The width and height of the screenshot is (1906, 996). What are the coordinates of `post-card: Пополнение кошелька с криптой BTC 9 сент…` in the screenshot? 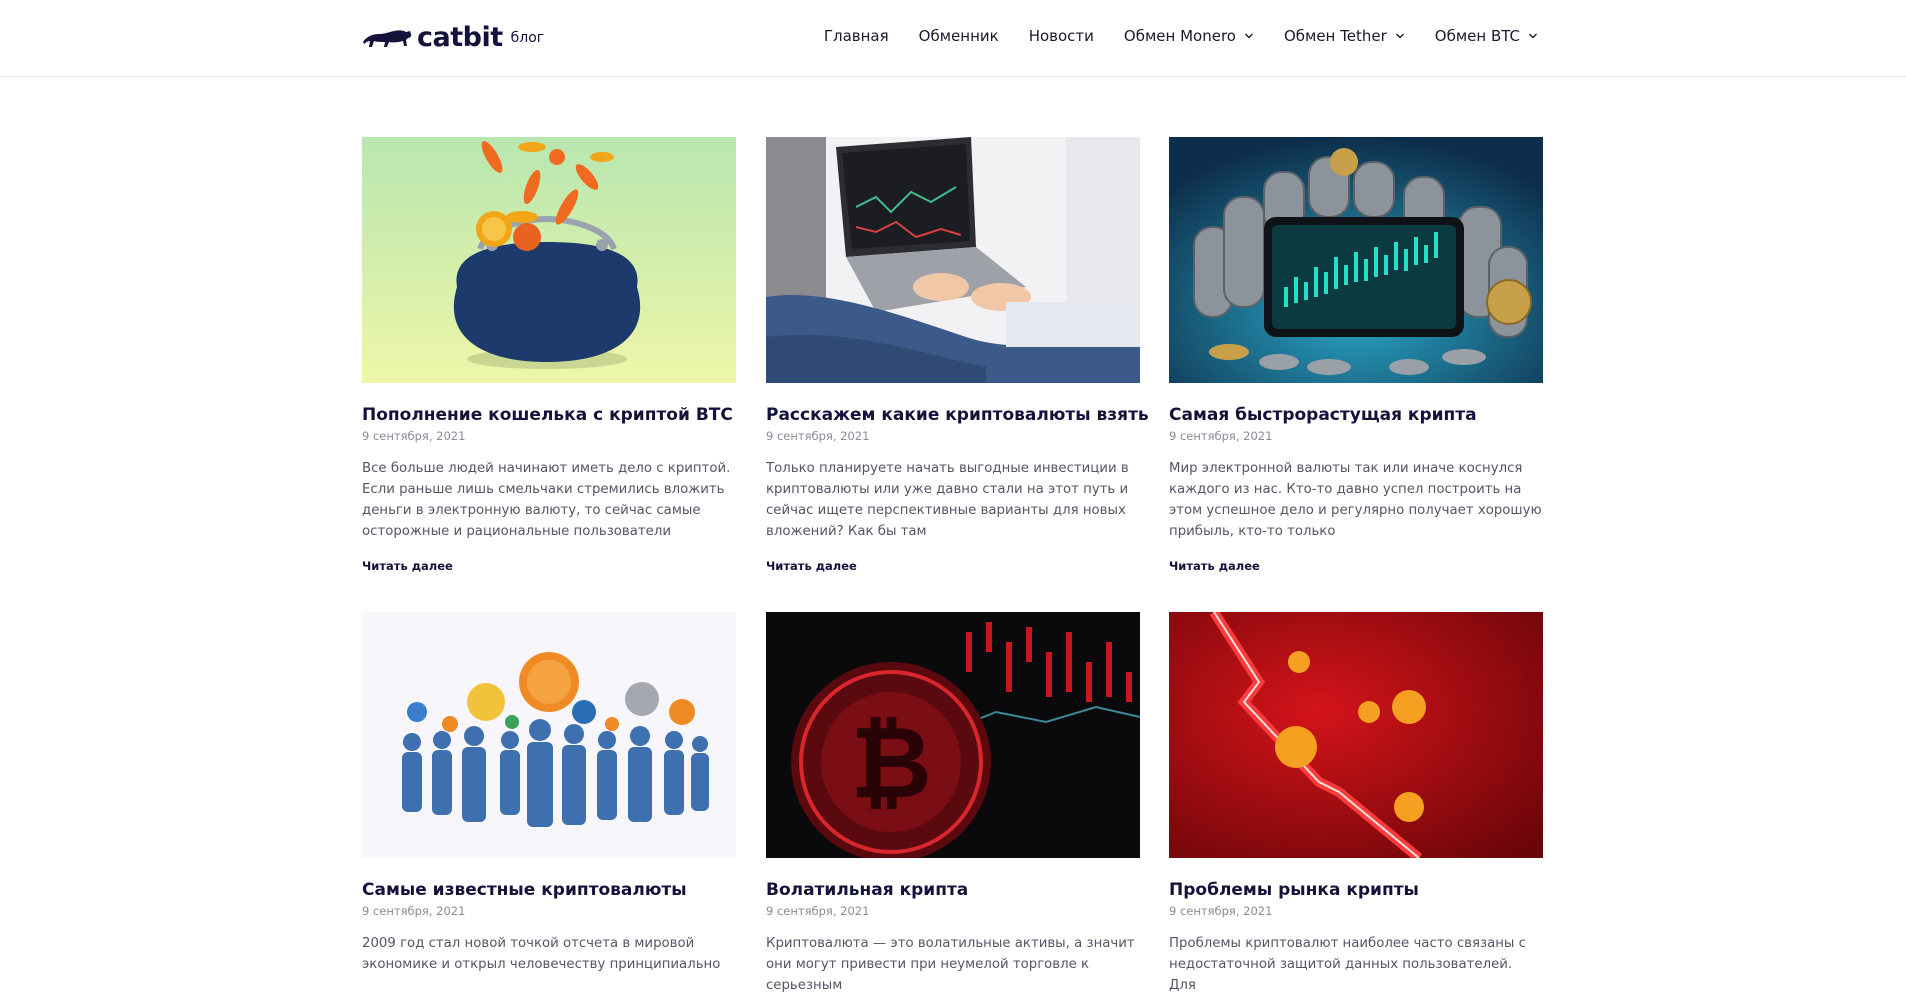 It's located at (549, 355).